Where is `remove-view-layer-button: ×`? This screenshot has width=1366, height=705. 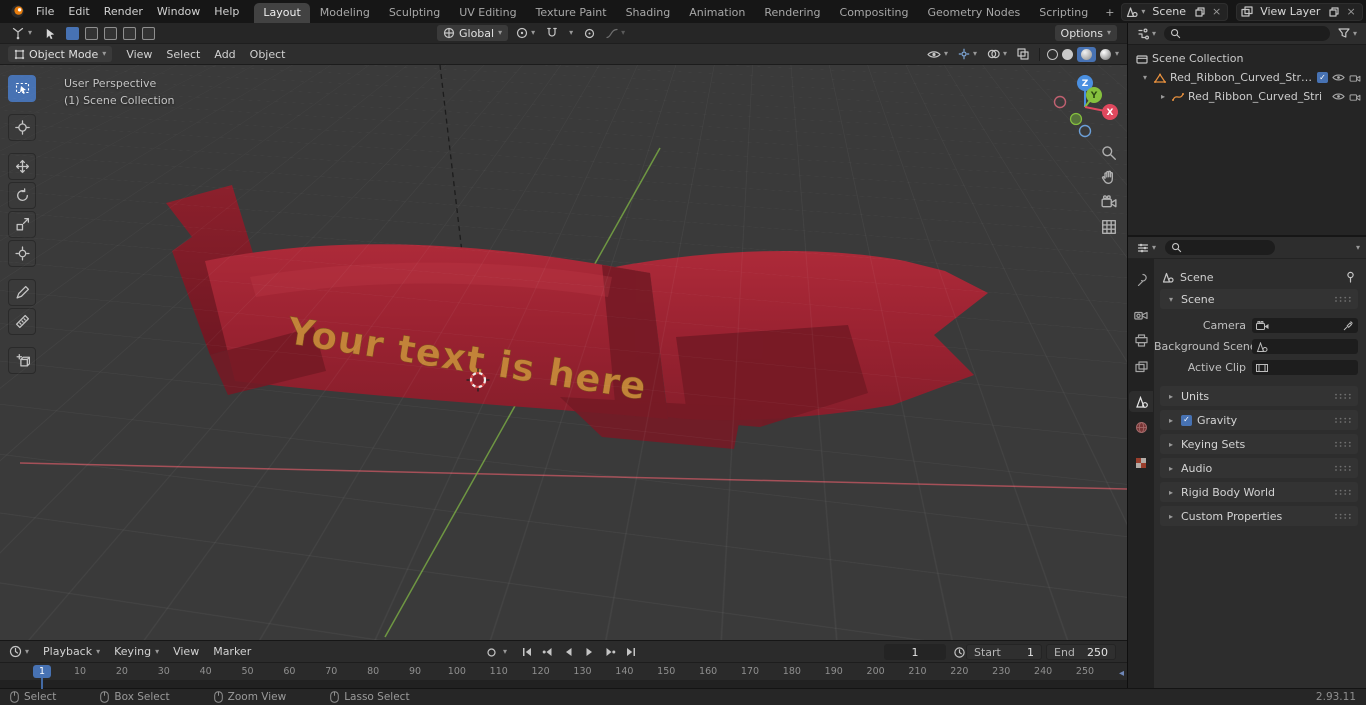
remove-view-layer-button: × is located at coordinates (1350, 11).